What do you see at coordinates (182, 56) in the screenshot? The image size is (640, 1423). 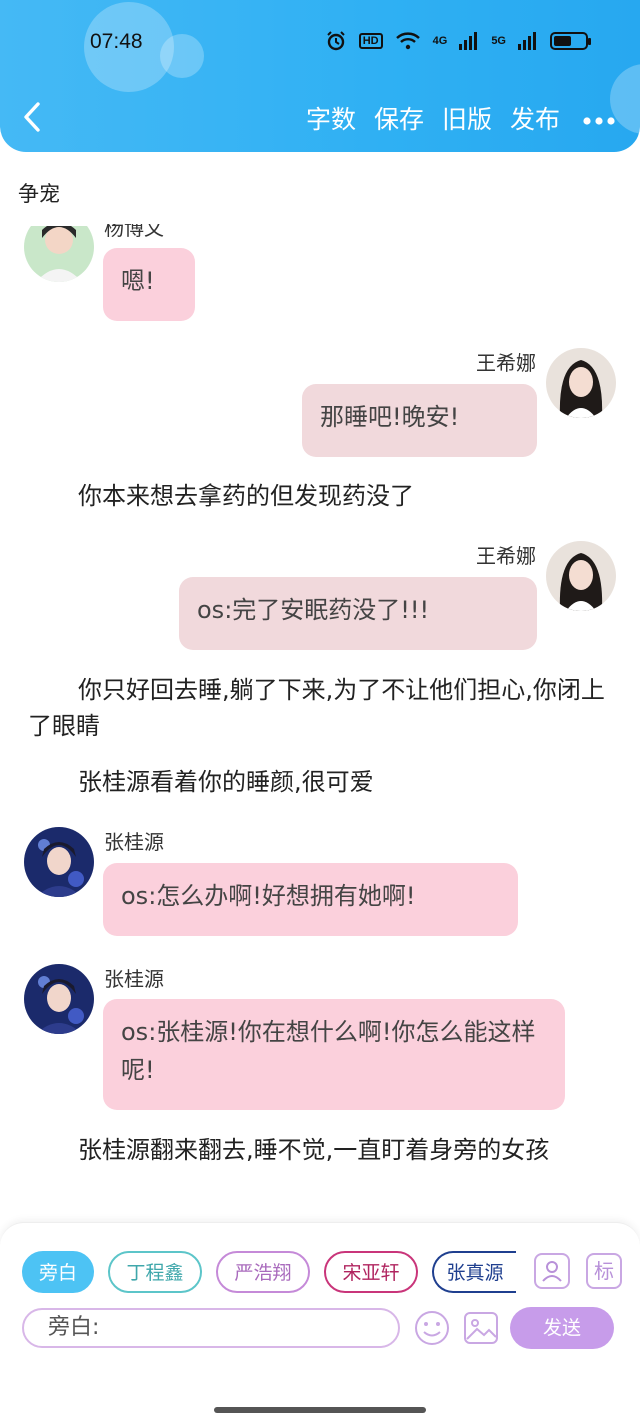 I see `decor-bubble` at bounding box center [182, 56].